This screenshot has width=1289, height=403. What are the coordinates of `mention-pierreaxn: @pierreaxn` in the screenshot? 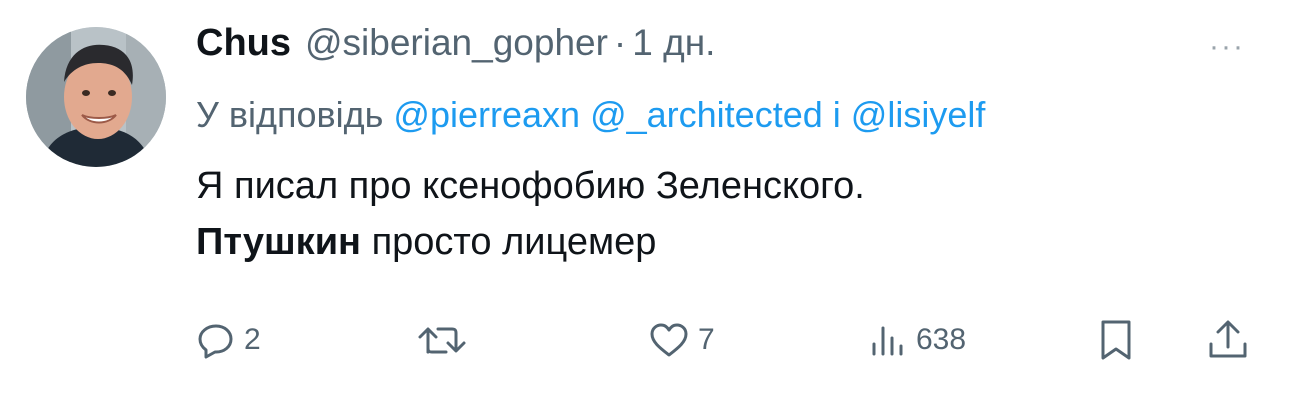 It's located at (486, 114).